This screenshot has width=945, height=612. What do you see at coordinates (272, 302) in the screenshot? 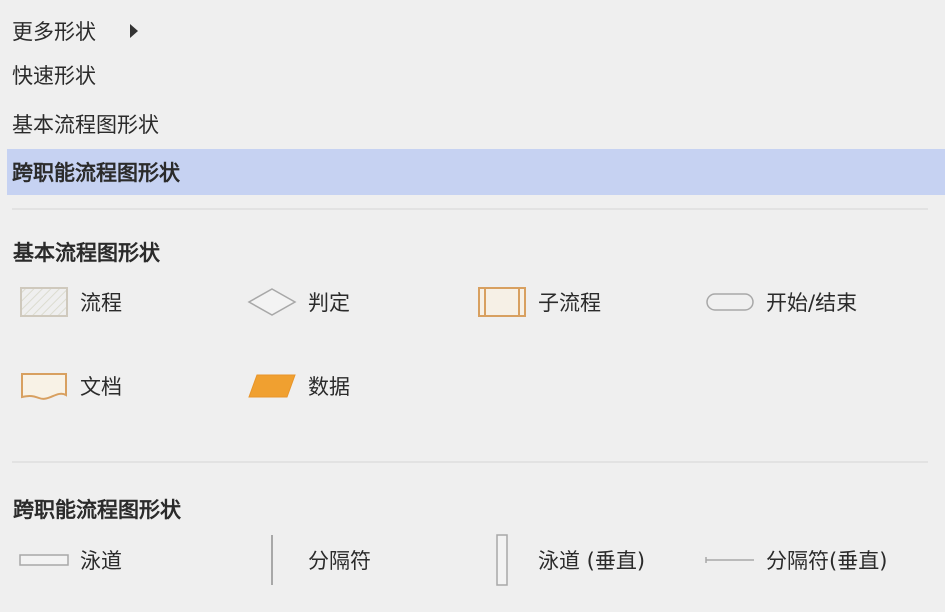
I see `decision-diamond-icon` at bounding box center [272, 302].